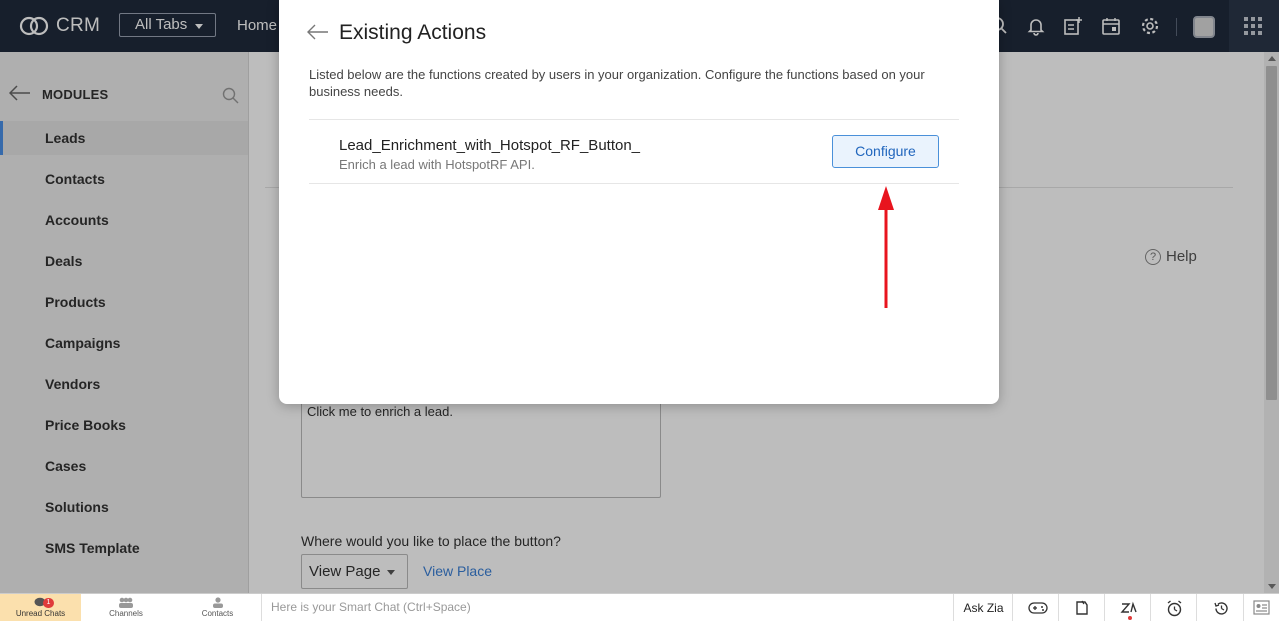 Image resolution: width=1279 pixels, height=621 pixels. What do you see at coordinates (1261, 607) in the screenshot?
I see `contact-card-icon` at bounding box center [1261, 607].